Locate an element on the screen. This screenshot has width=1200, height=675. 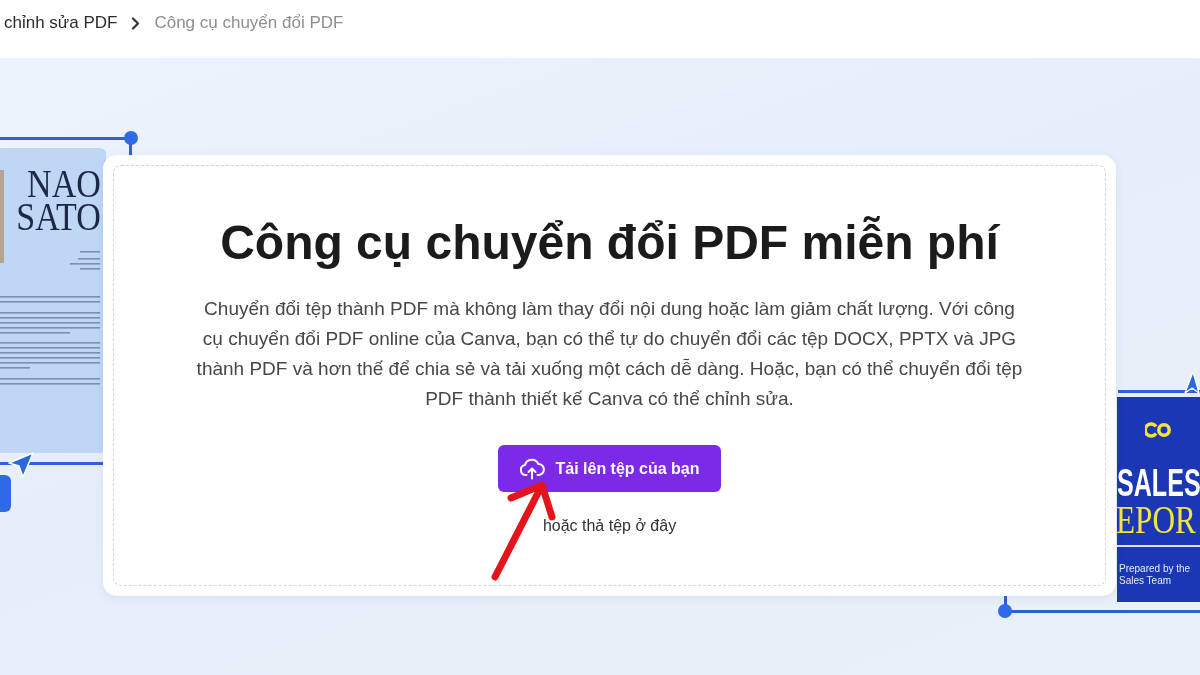
cut-off-panel is located at coordinates (5, 493).